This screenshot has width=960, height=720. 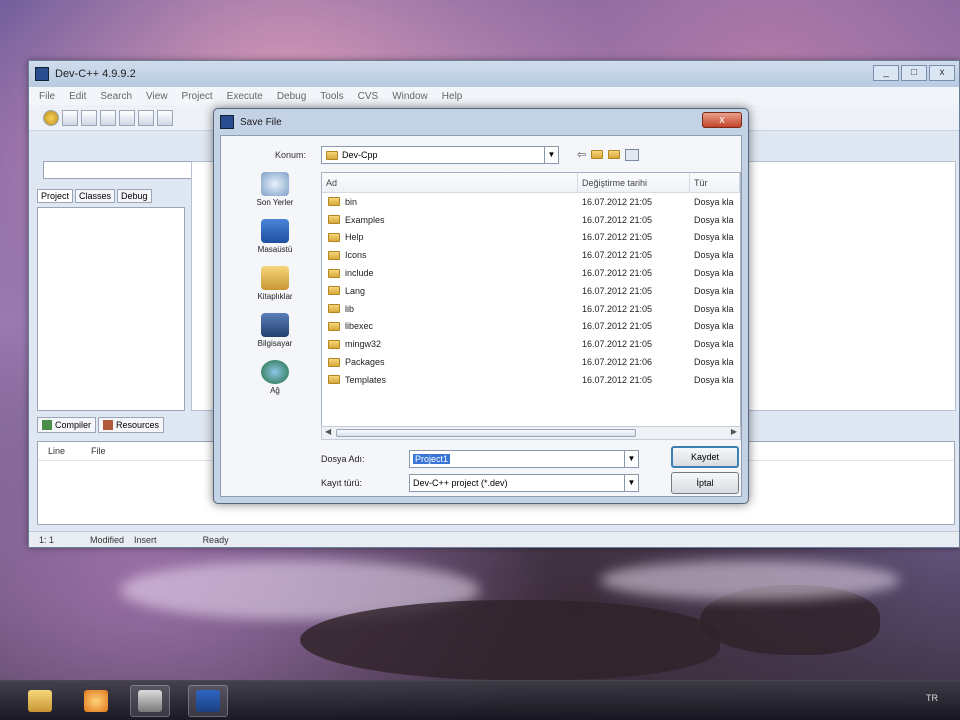 I want to click on project-tree-panel, so click(x=111, y=309).